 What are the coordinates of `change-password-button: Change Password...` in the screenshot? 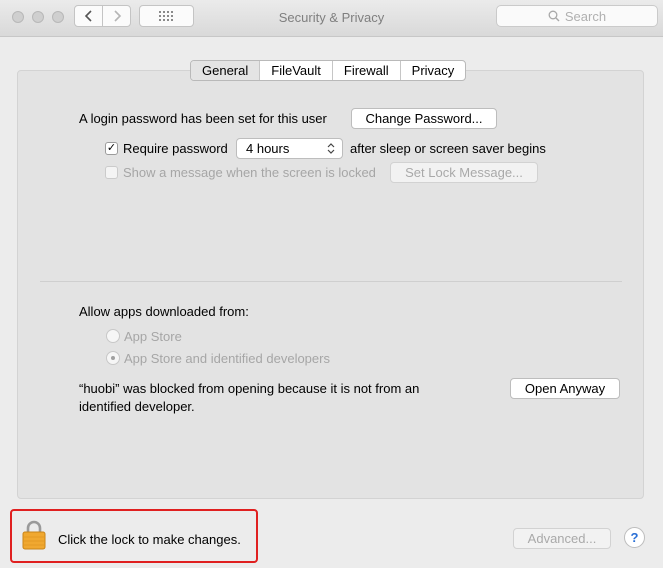 It's located at (424, 118).